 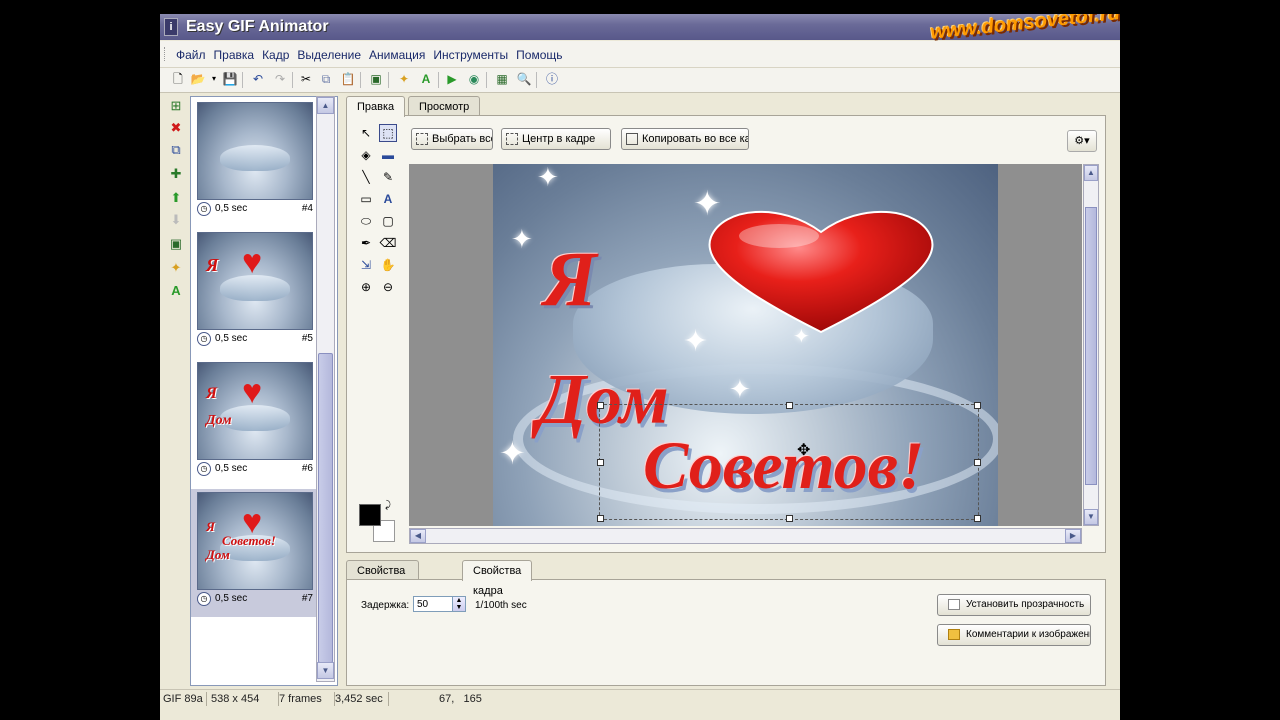 I want to click on menu-tools: Инструменты, so click(x=470, y=55).